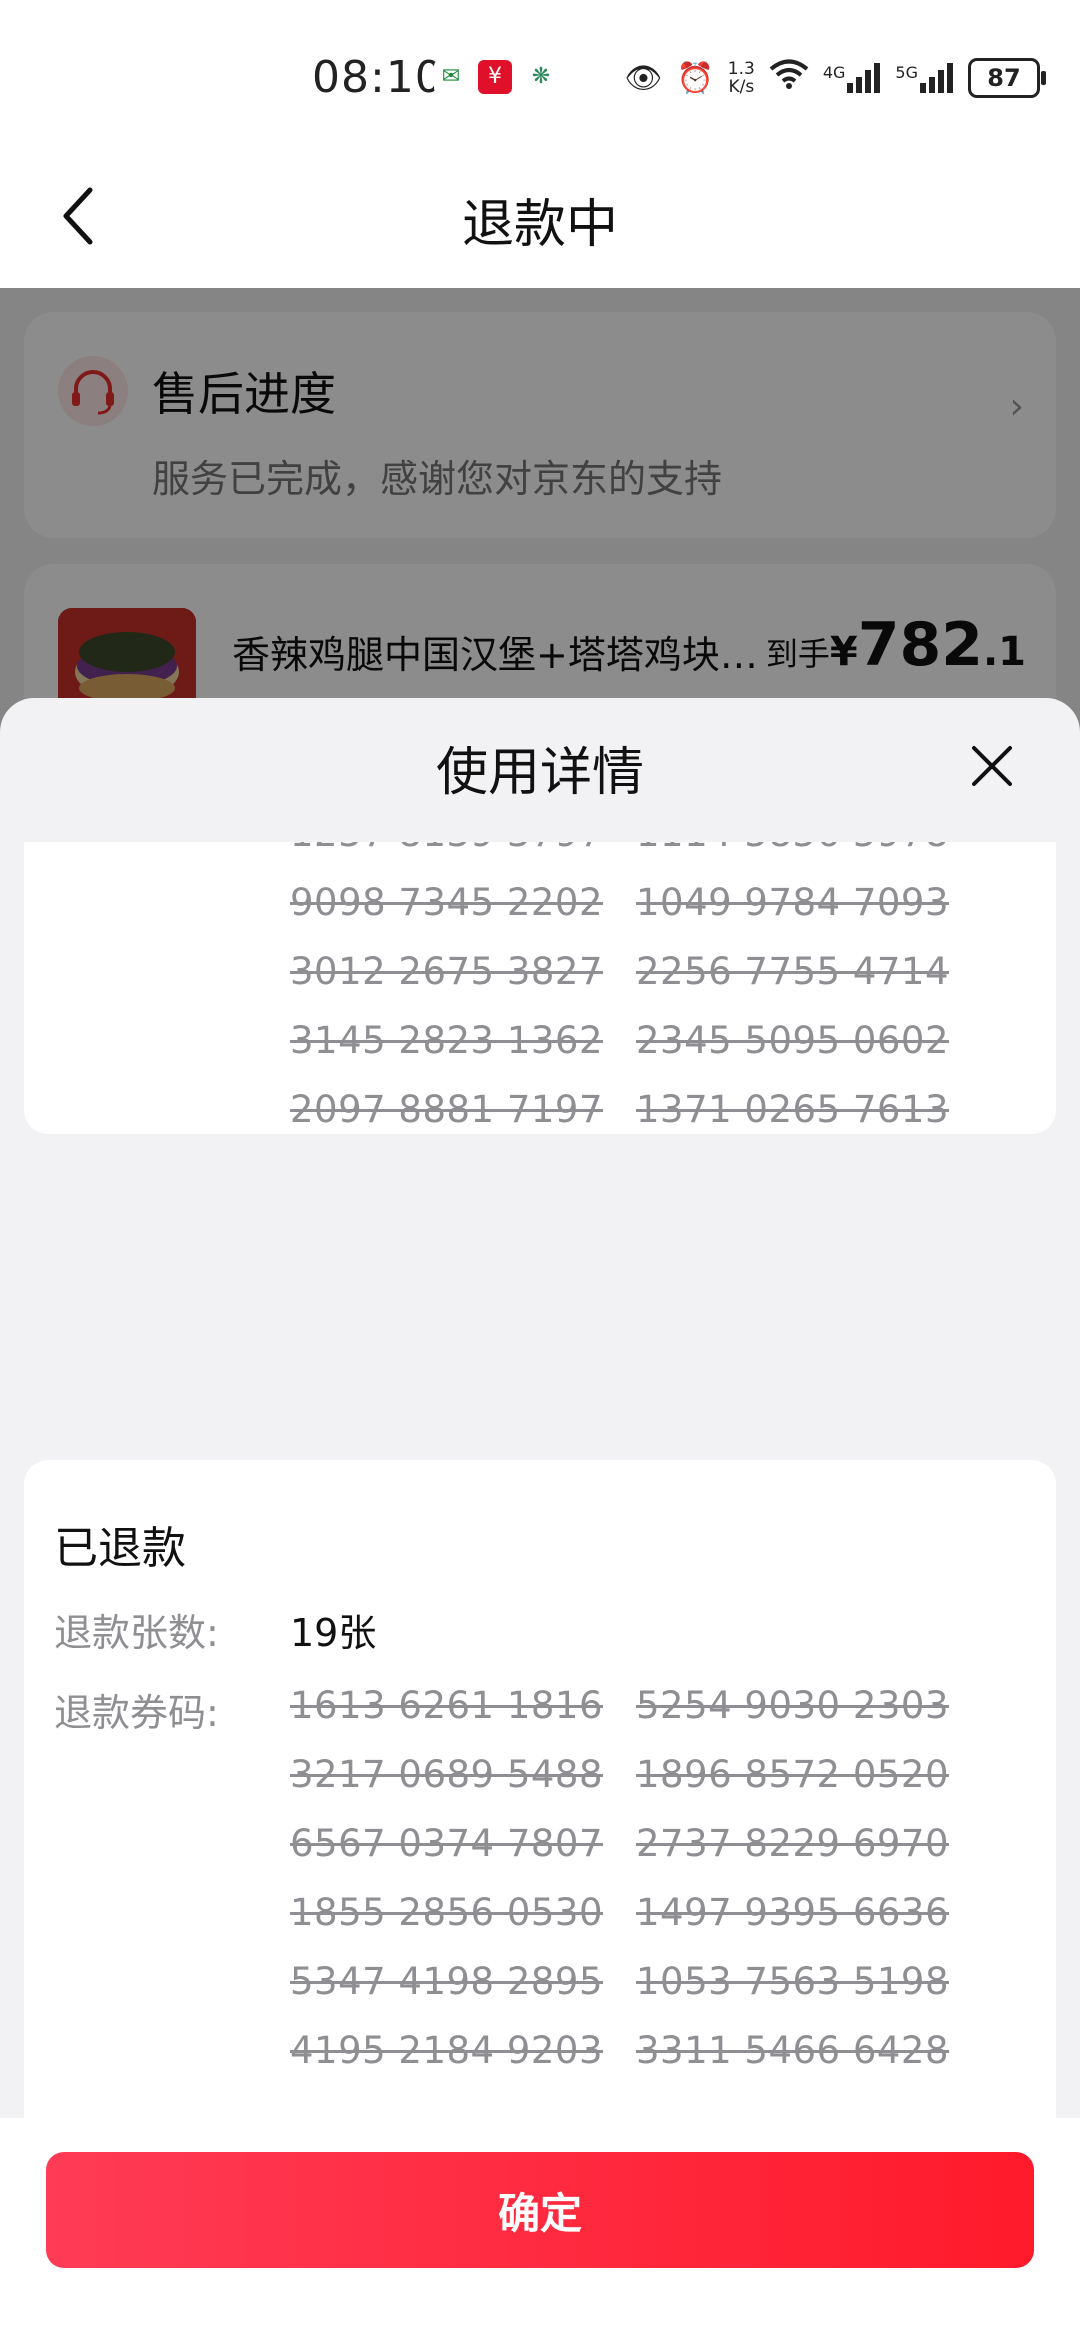 The height and width of the screenshot is (2340, 1080). I want to click on bottom-bar: 确定, so click(540, 2229).